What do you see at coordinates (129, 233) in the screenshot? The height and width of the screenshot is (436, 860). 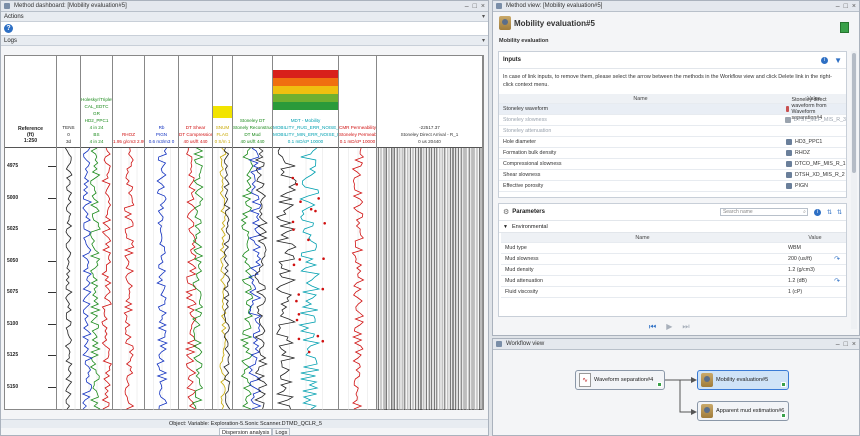 I see `log-track-rhoz: RHOZ 1.95 g/cm3 2.95` at bounding box center [129, 233].